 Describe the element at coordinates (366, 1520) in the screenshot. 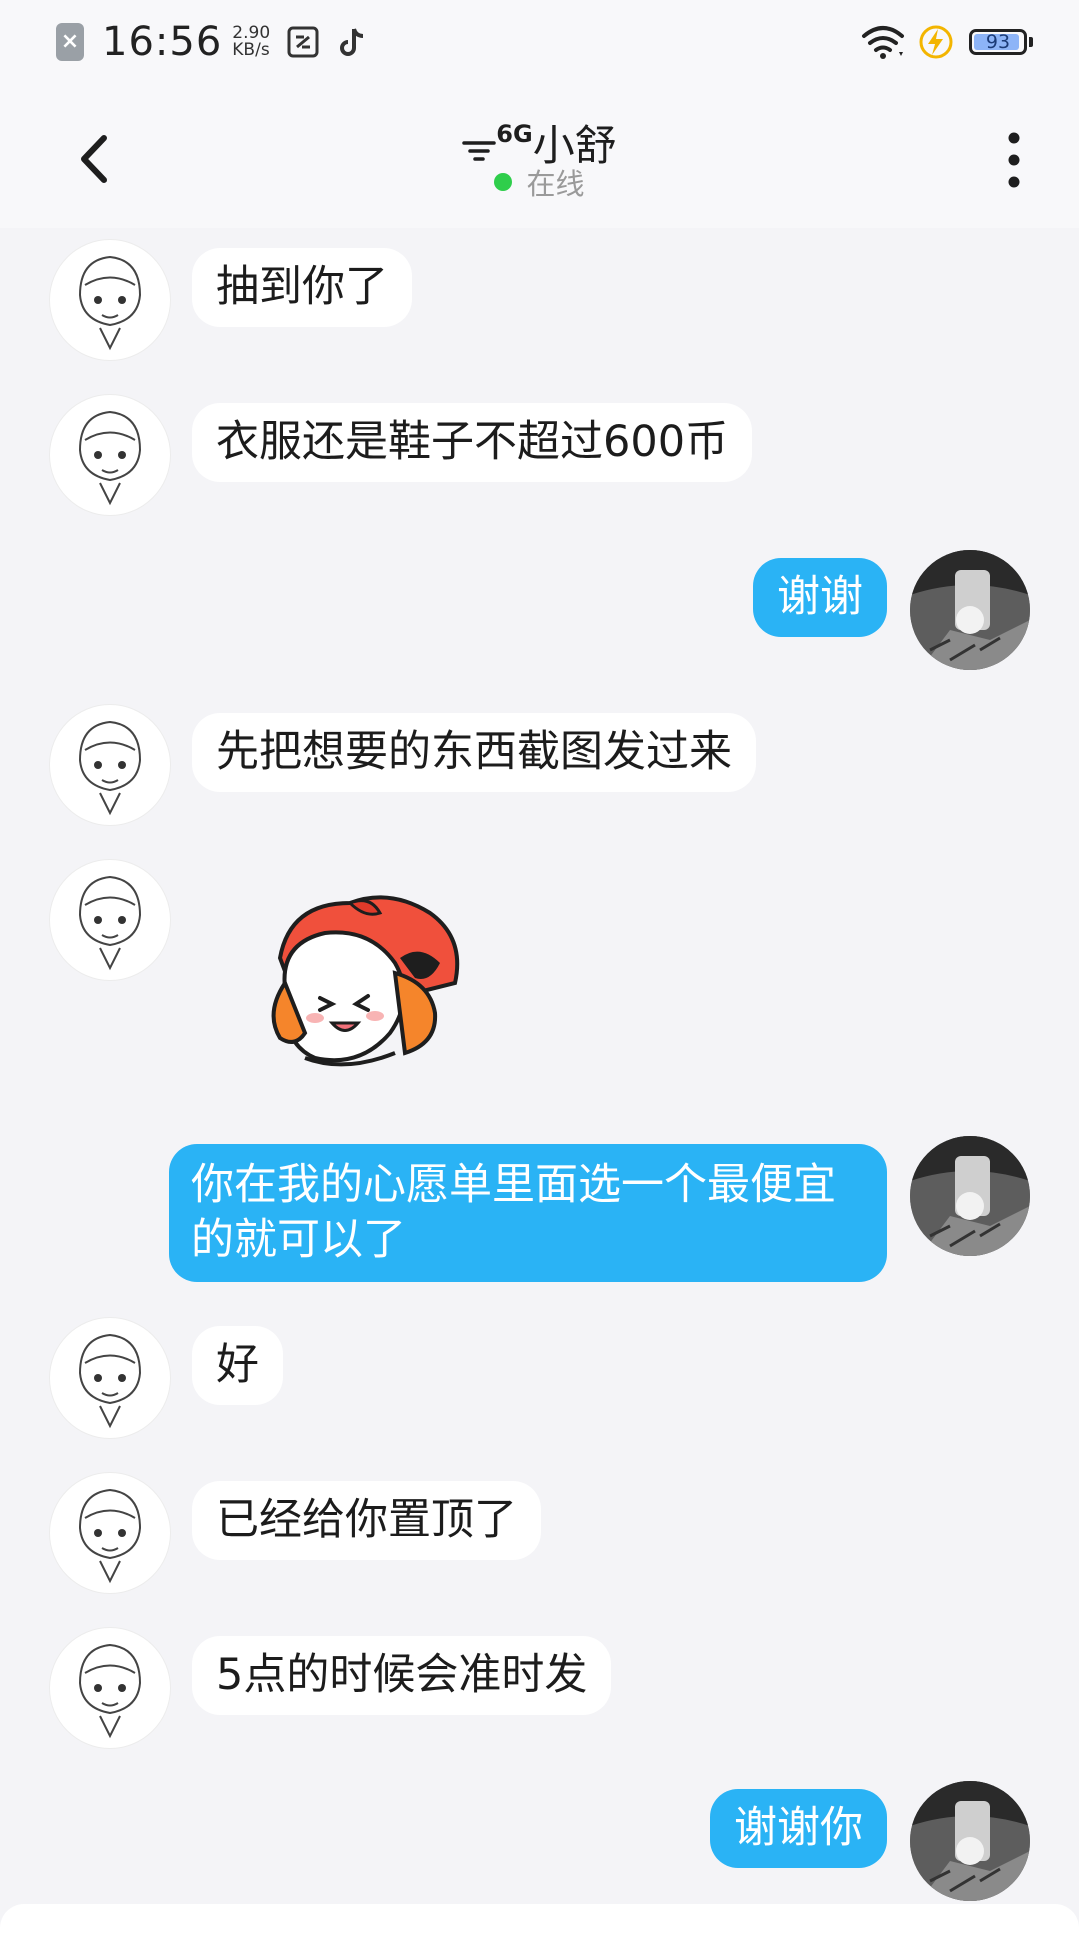

I see `incoming-message-bubble: 已经给你置顶了` at that location.